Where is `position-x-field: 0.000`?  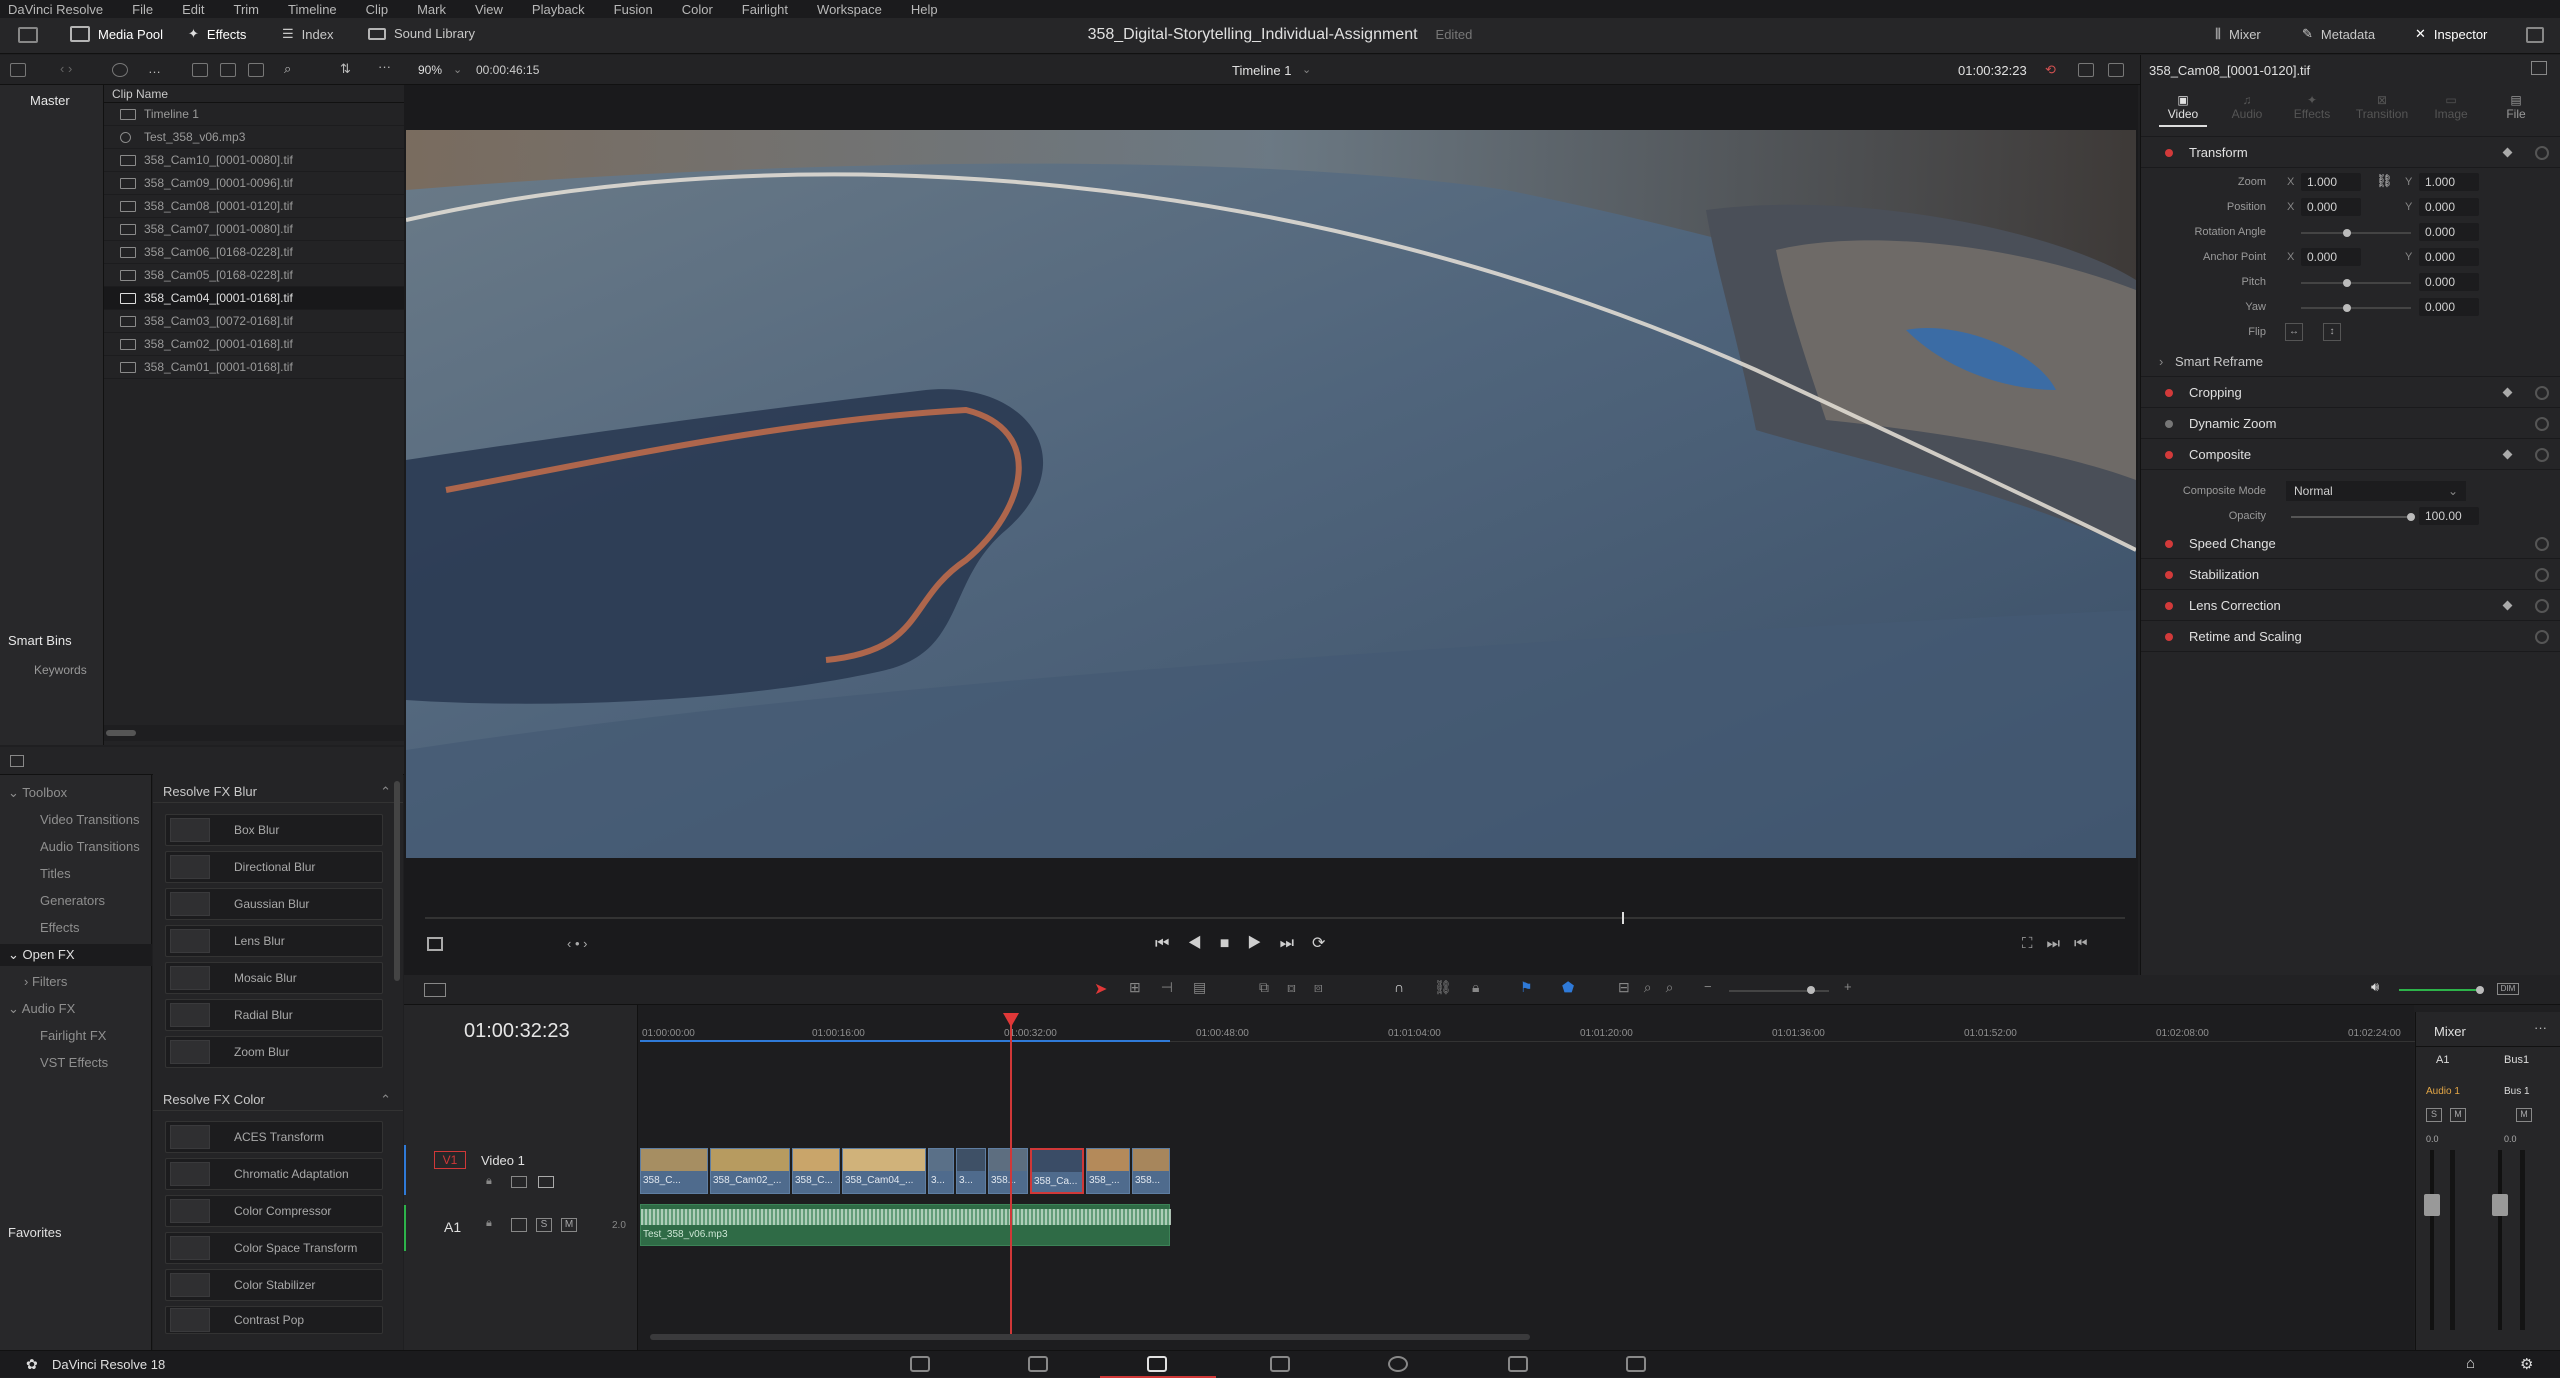 position-x-field: 0.000 is located at coordinates (2331, 207).